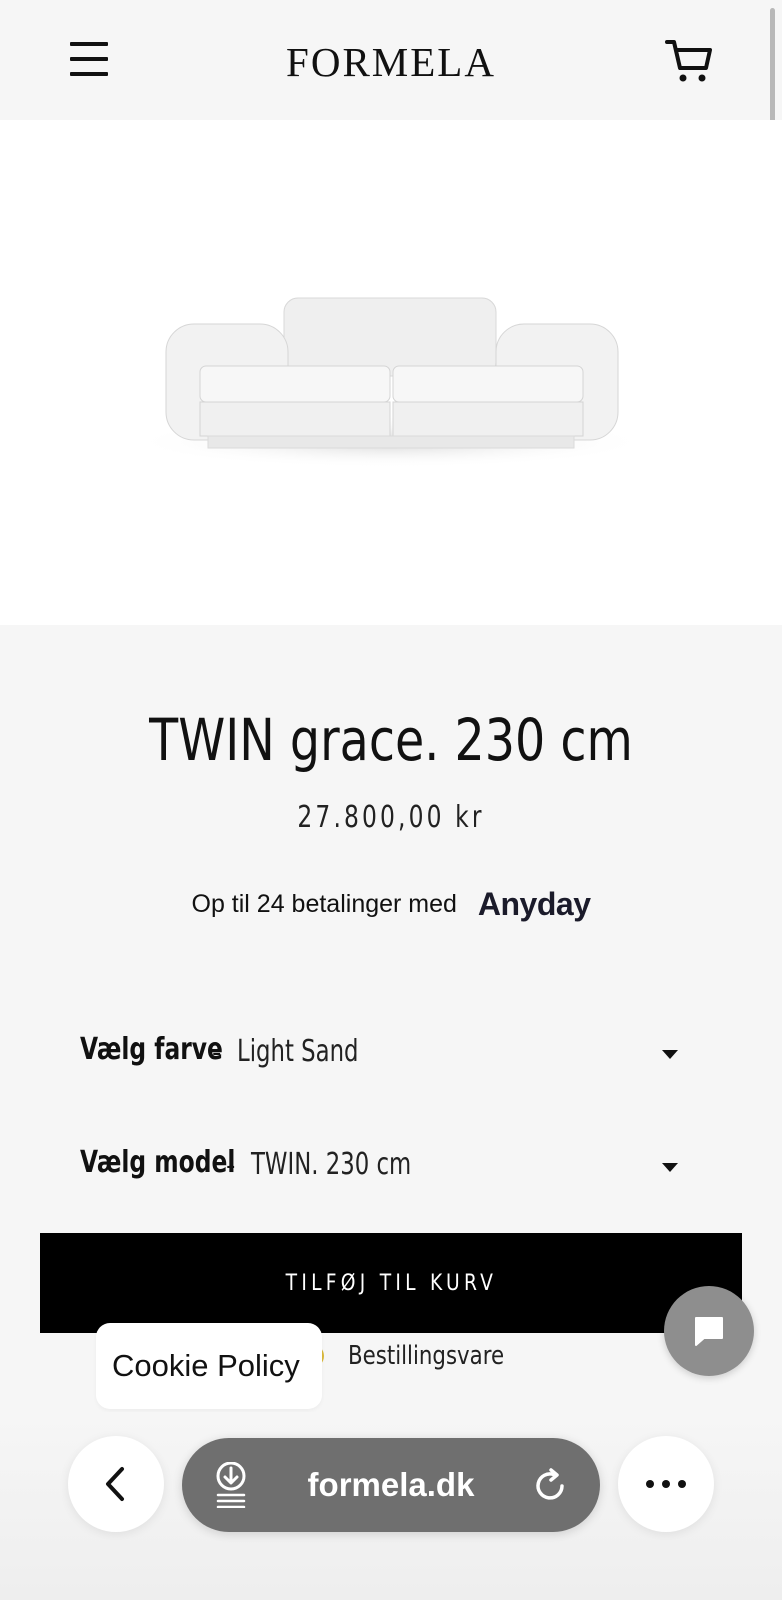 The height and width of the screenshot is (1600, 782). I want to click on cookie-policy-label: Cookie Policy, so click(206, 1365).